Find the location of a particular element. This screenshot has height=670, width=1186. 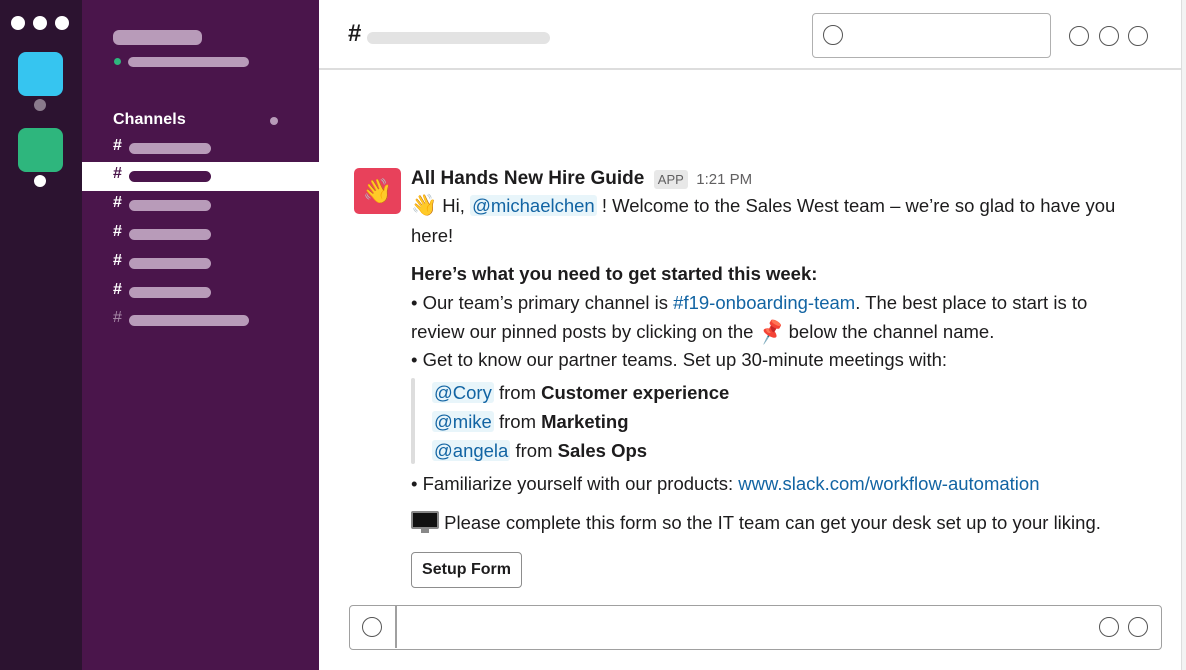

workspace-2-status-dot is located at coordinates (40, 181).